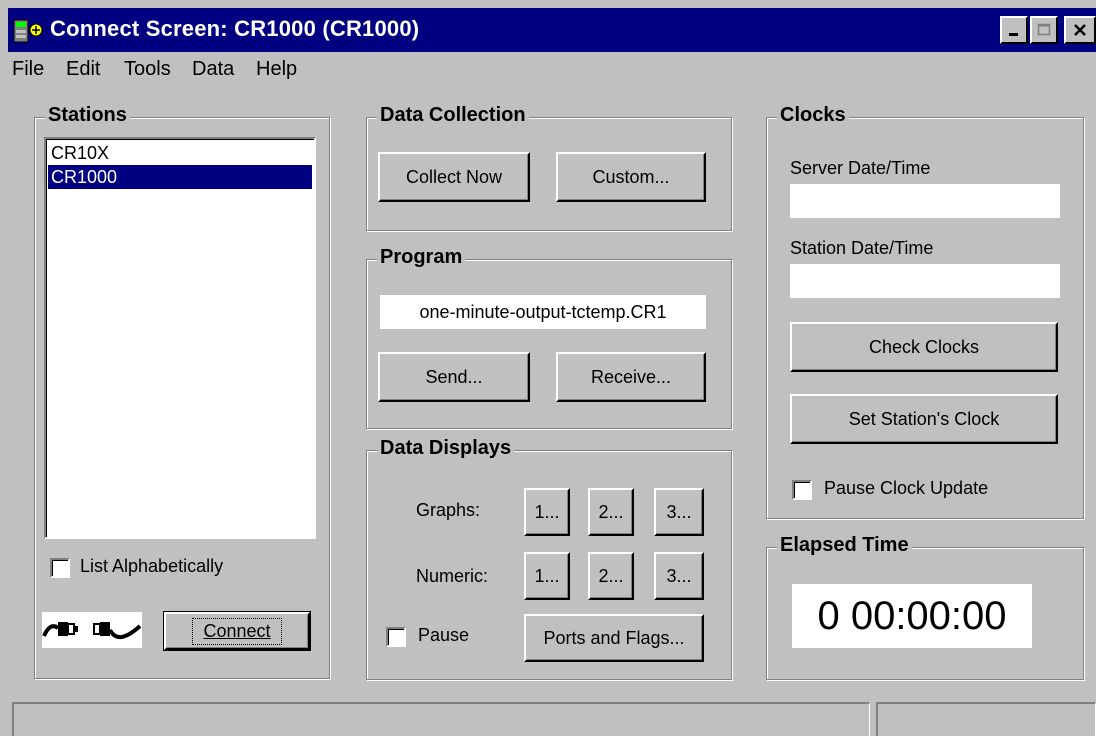 The image size is (1096, 736). I want to click on station-item-cr10x: CR10X, so click(180, 153).